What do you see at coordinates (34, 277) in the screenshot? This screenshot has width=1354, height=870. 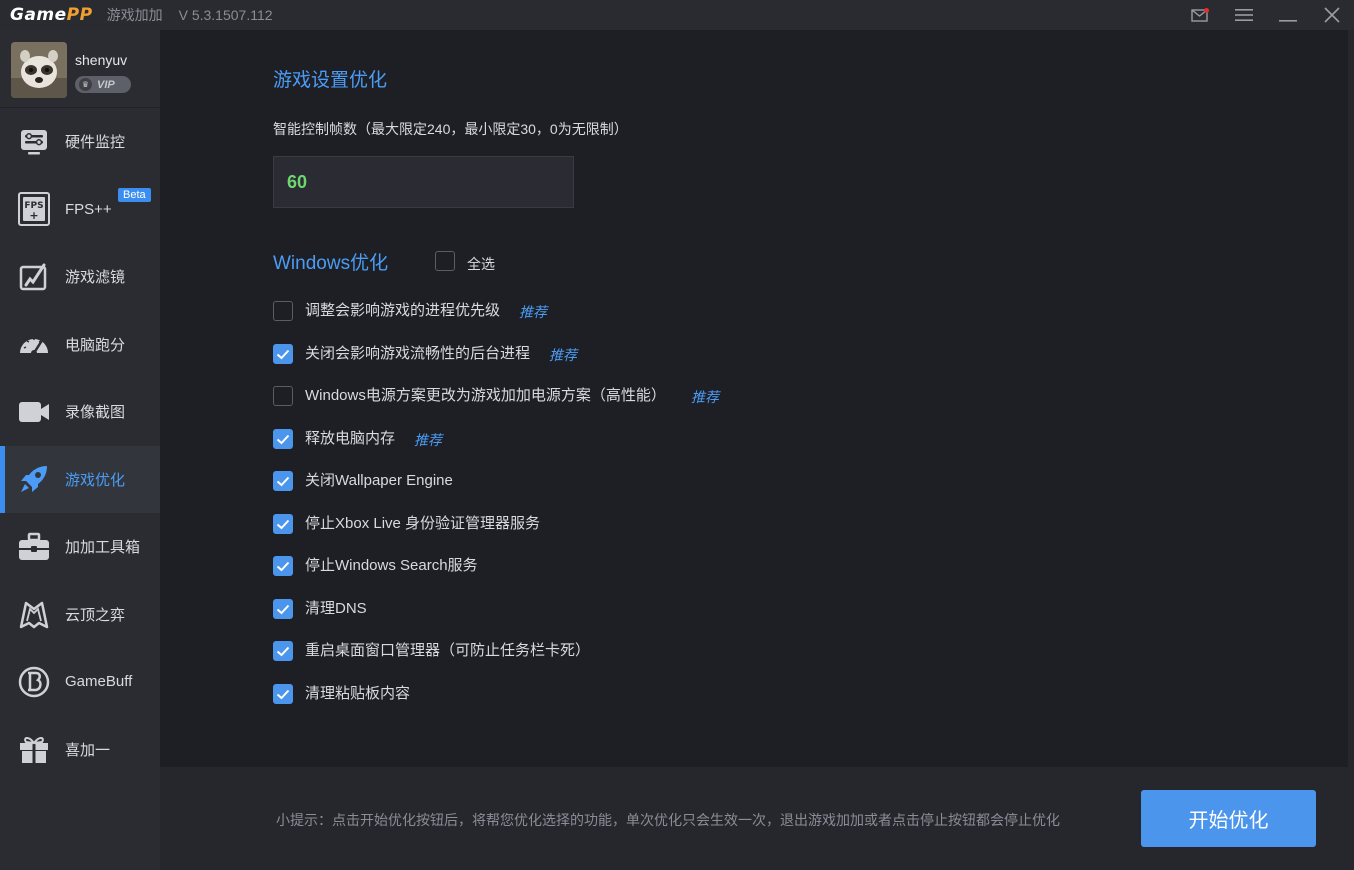 I see `game-filter-icon` at bounding box center [34, 277].